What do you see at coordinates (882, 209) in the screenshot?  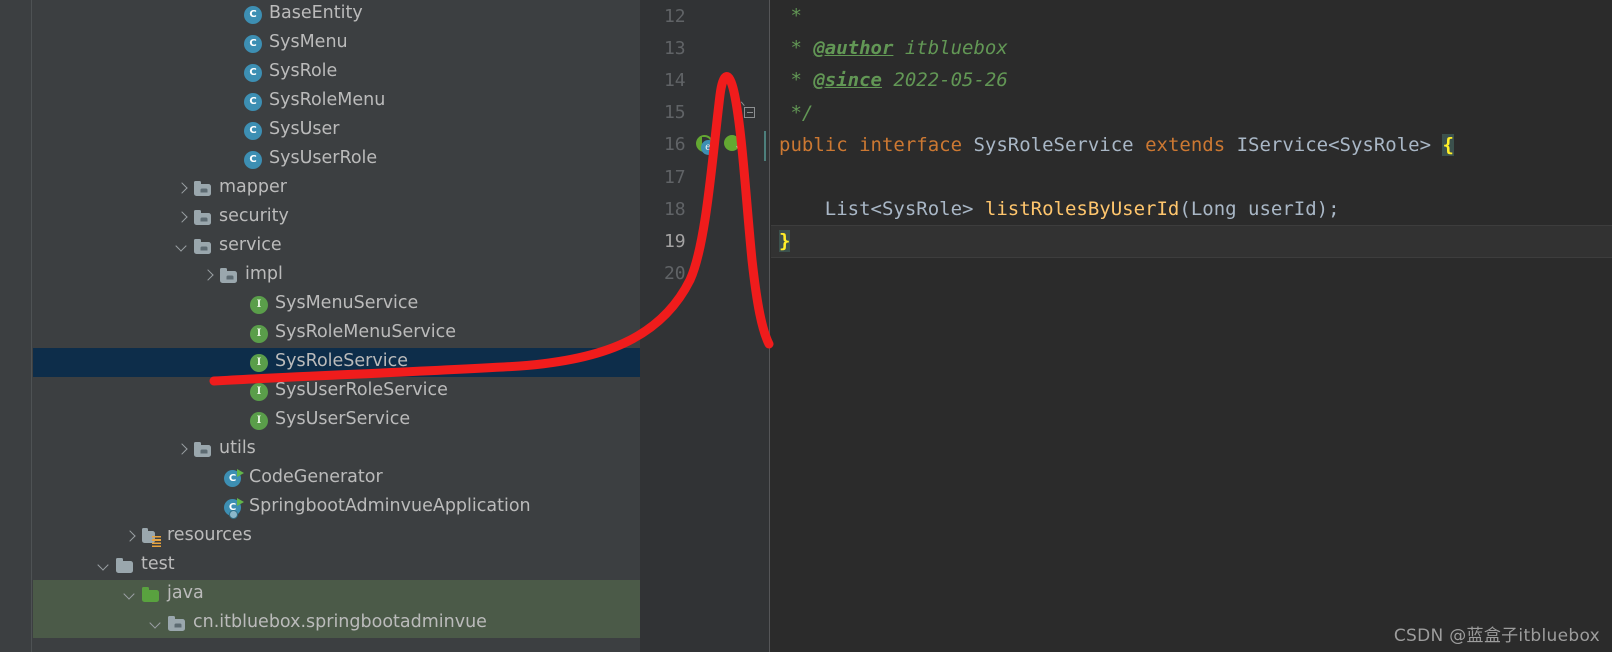 I see `code-token: List<SysRole>` at bounding box center [882, 209].